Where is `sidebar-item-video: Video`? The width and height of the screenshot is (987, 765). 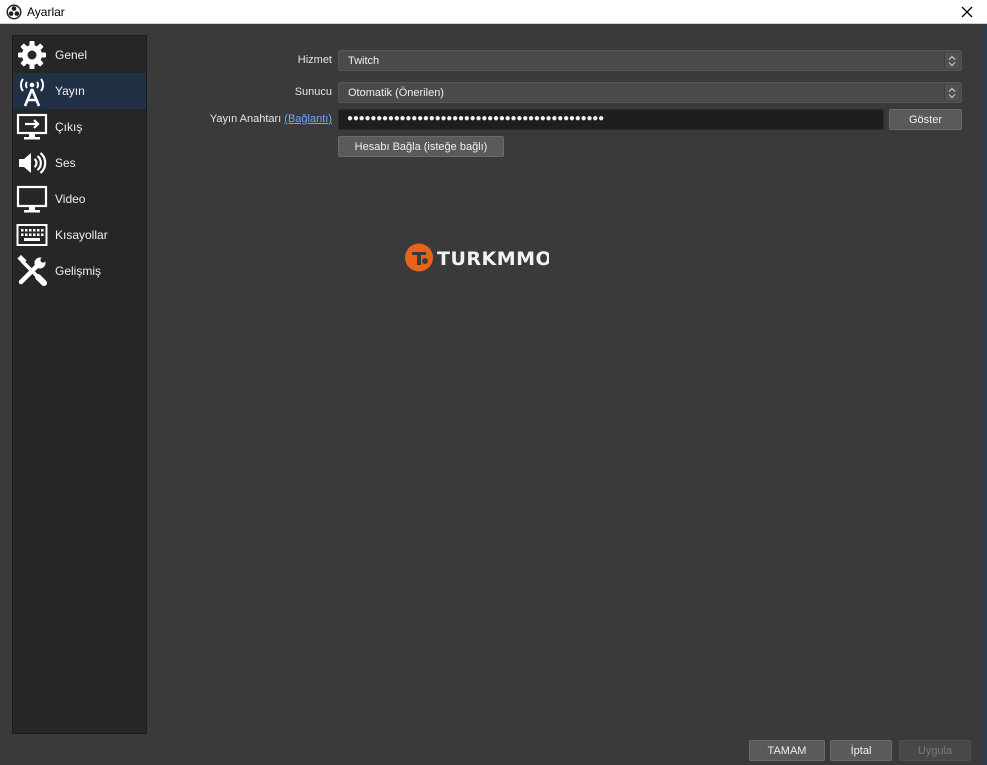
sidebar-item-video: Video is located at coordinates (79, 199).